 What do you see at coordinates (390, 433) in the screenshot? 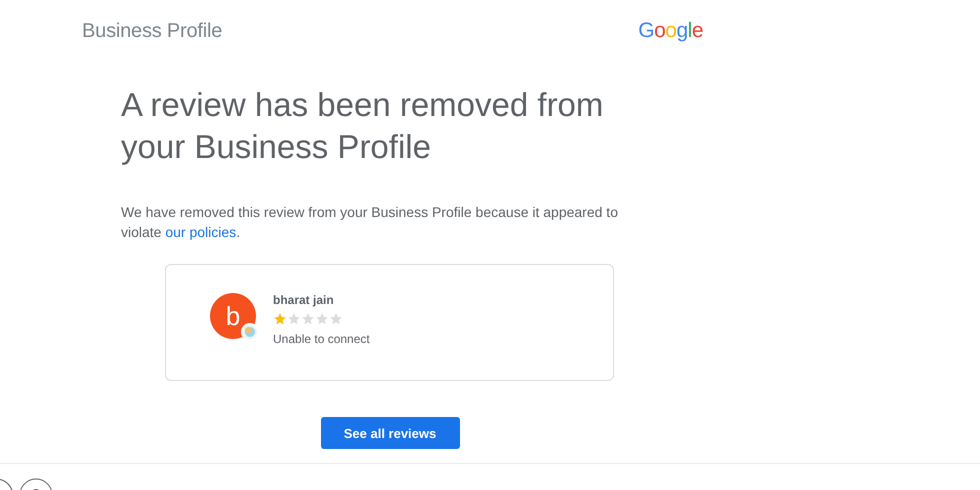
I see `see-all-reviews-button: See all reviews` at bounding box center [390, 433].